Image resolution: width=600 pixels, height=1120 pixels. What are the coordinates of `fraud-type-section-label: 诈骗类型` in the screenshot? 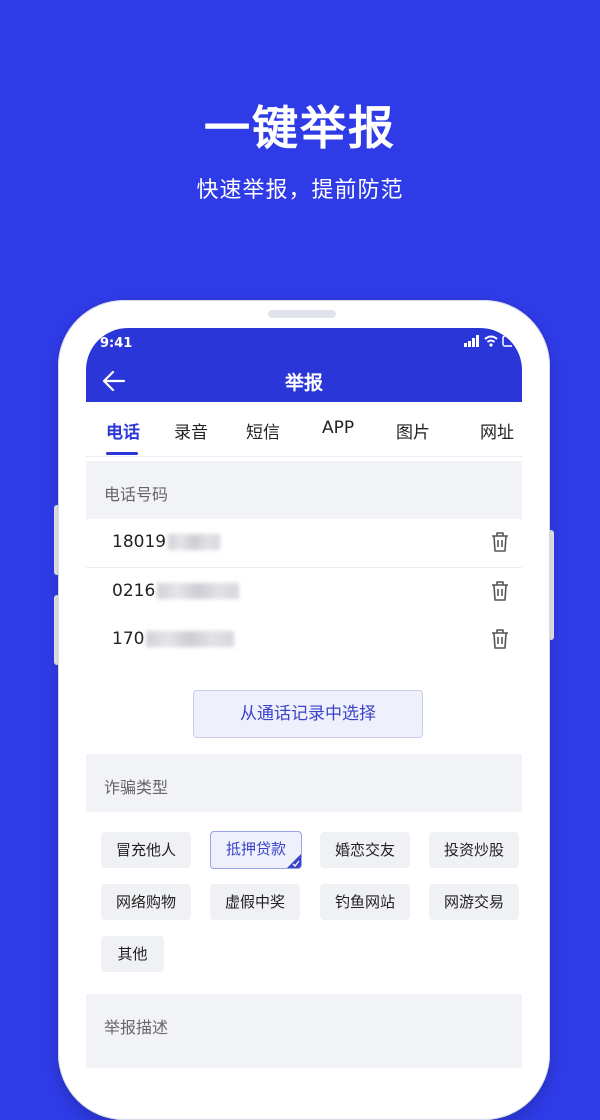 It's located at (304, 783).